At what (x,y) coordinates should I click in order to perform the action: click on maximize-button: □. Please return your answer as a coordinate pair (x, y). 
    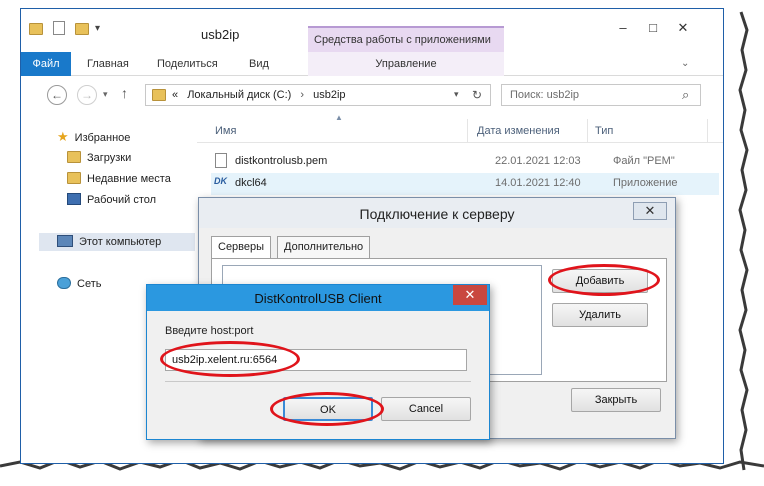
    Looking at the image, I should click on (653, 28).